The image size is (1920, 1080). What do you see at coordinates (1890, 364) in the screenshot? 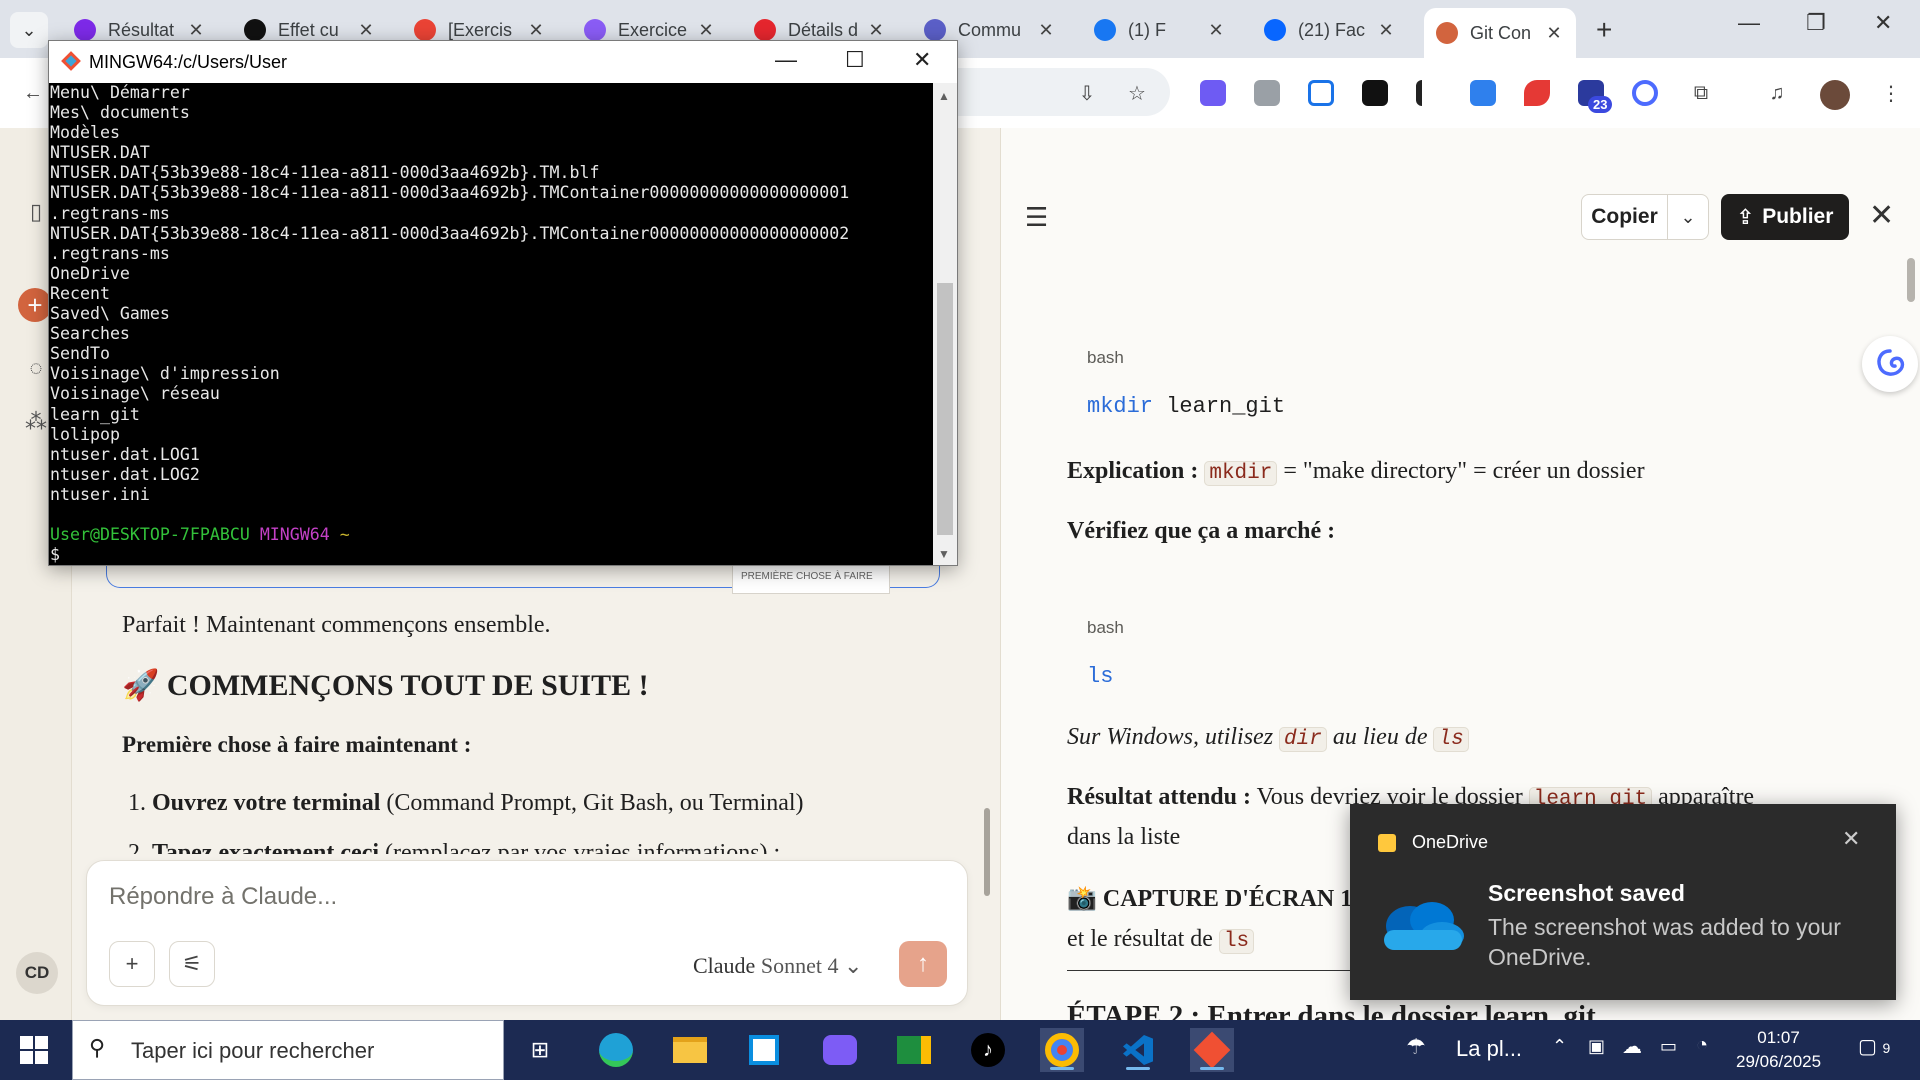
I see `deepseek-floating-icon` at bounding box center [1890, 364].